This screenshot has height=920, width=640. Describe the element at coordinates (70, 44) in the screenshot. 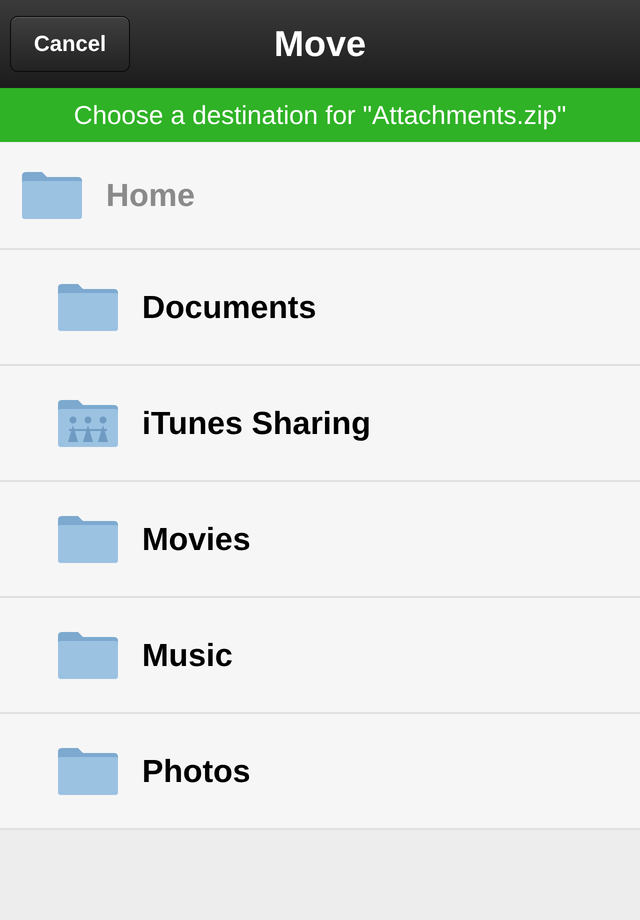

I see `cancel-button: Cancel` at that location.